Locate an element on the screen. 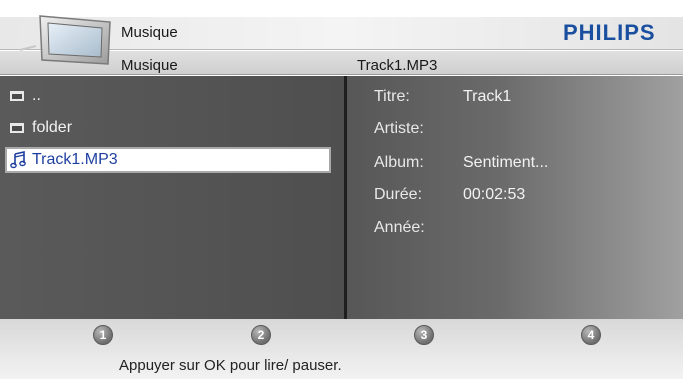 The height and width of the screenshot is (379, 683). tv-icon is located at coordinates (65, 40).